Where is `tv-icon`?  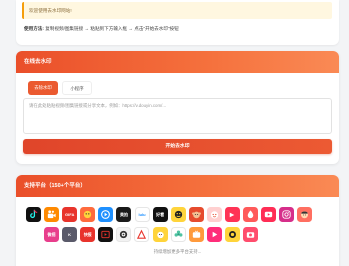 tv-icon is located at coordinates (196, 234).